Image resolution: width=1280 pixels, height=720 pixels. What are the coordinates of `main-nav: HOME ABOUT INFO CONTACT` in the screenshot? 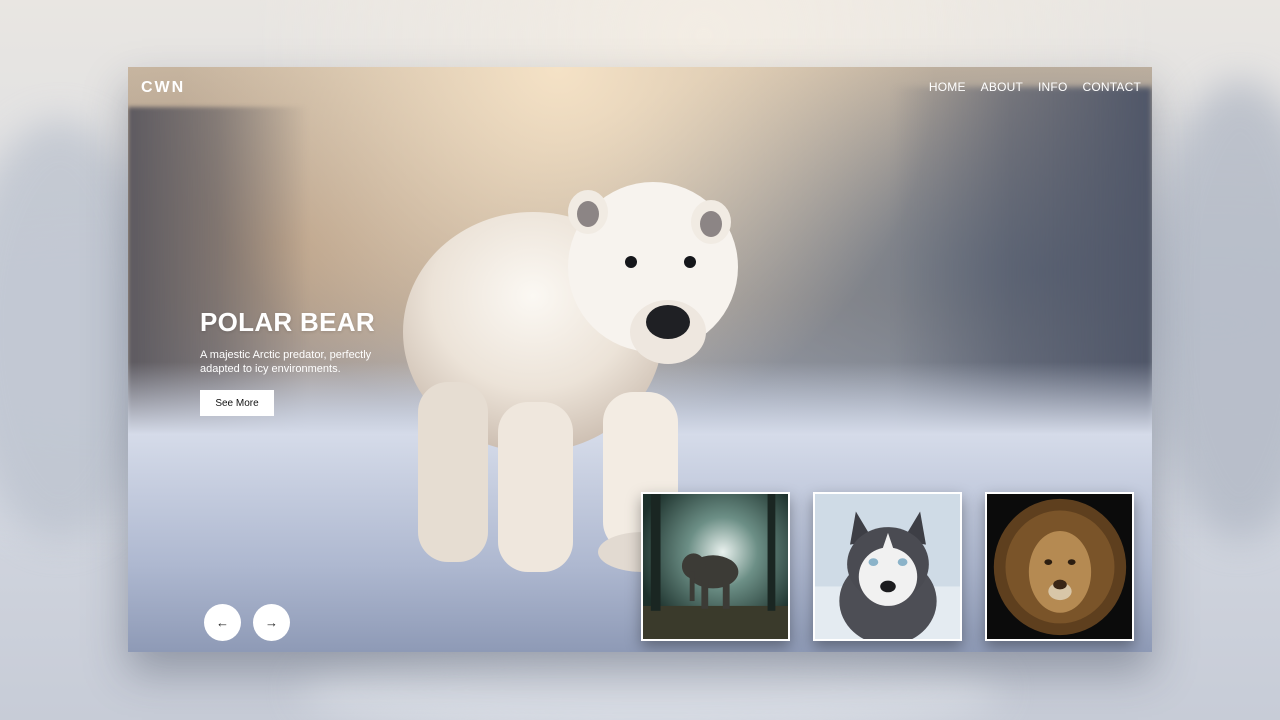 It's located at (1035, 87).